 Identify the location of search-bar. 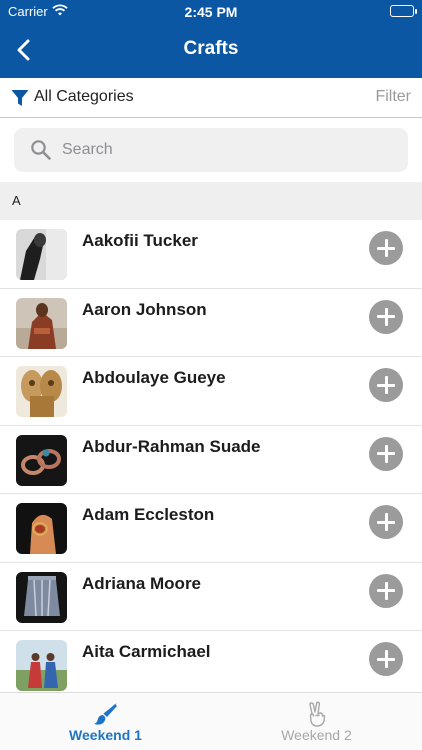
(211, 150).